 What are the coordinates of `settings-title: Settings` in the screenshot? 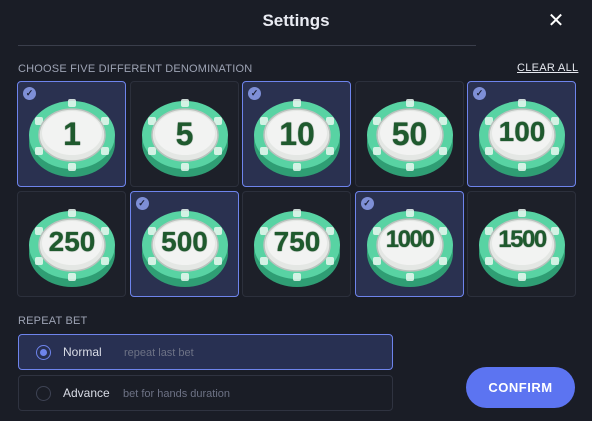 It's located at (296, 20).